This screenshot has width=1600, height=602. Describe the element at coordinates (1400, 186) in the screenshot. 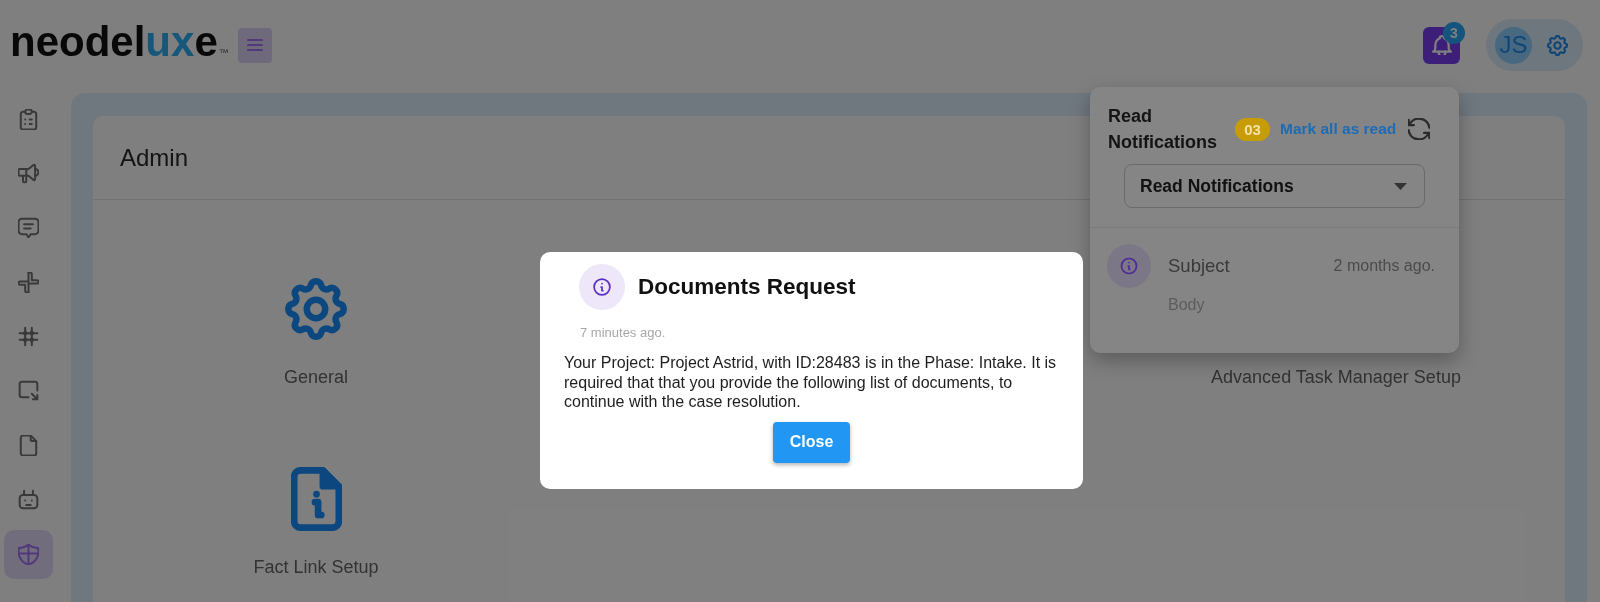

I see `caret-down-icon` at that location.